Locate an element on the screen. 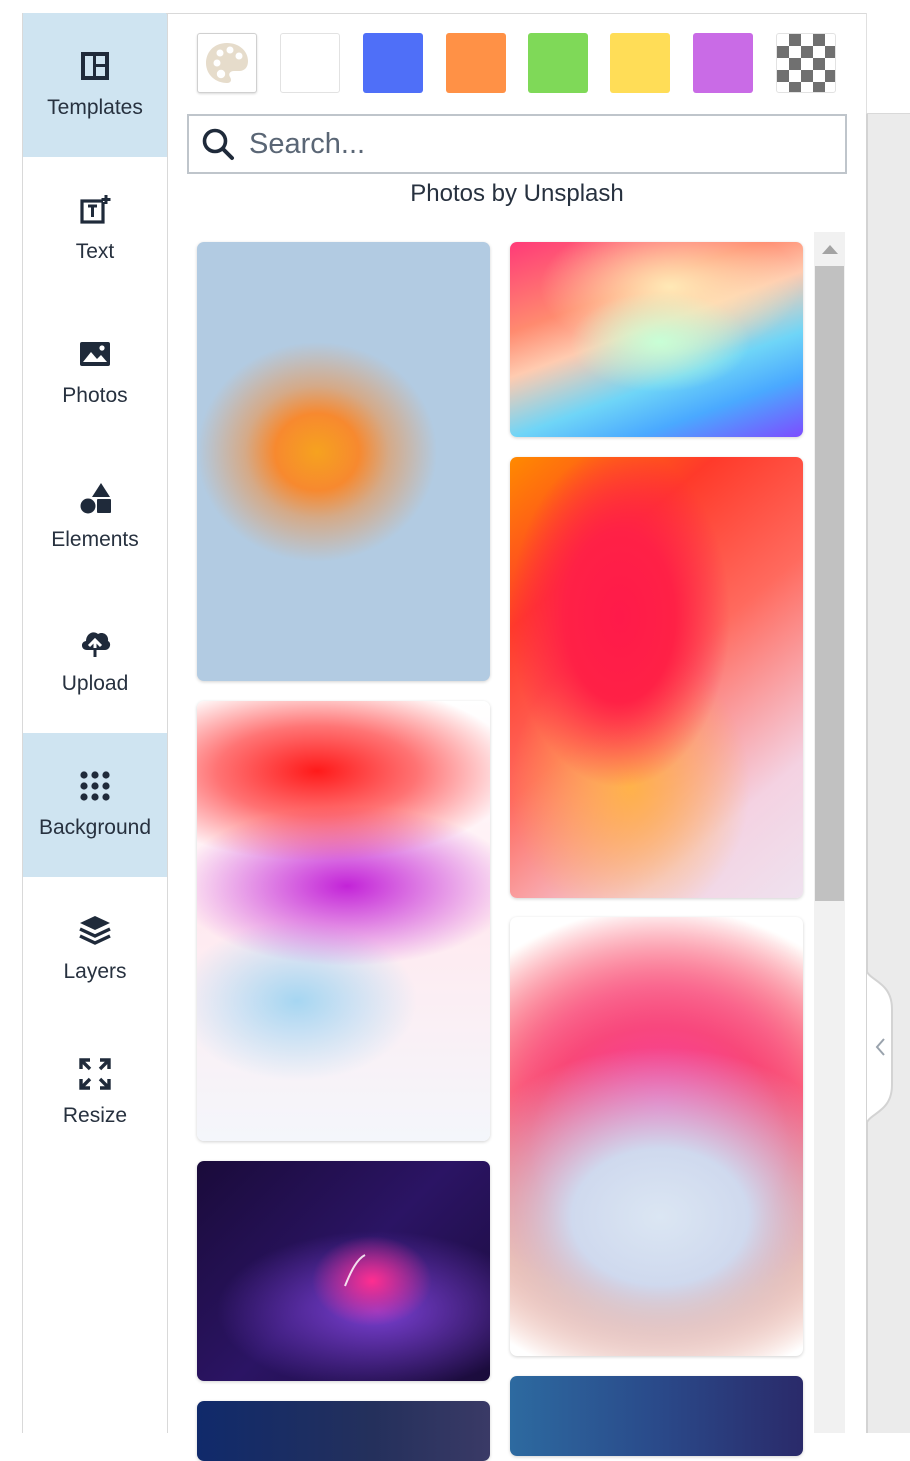 Image resolution: width=910 pixels, height=1461 pixels. color-swatch-row is located at coordinates (519, 64).